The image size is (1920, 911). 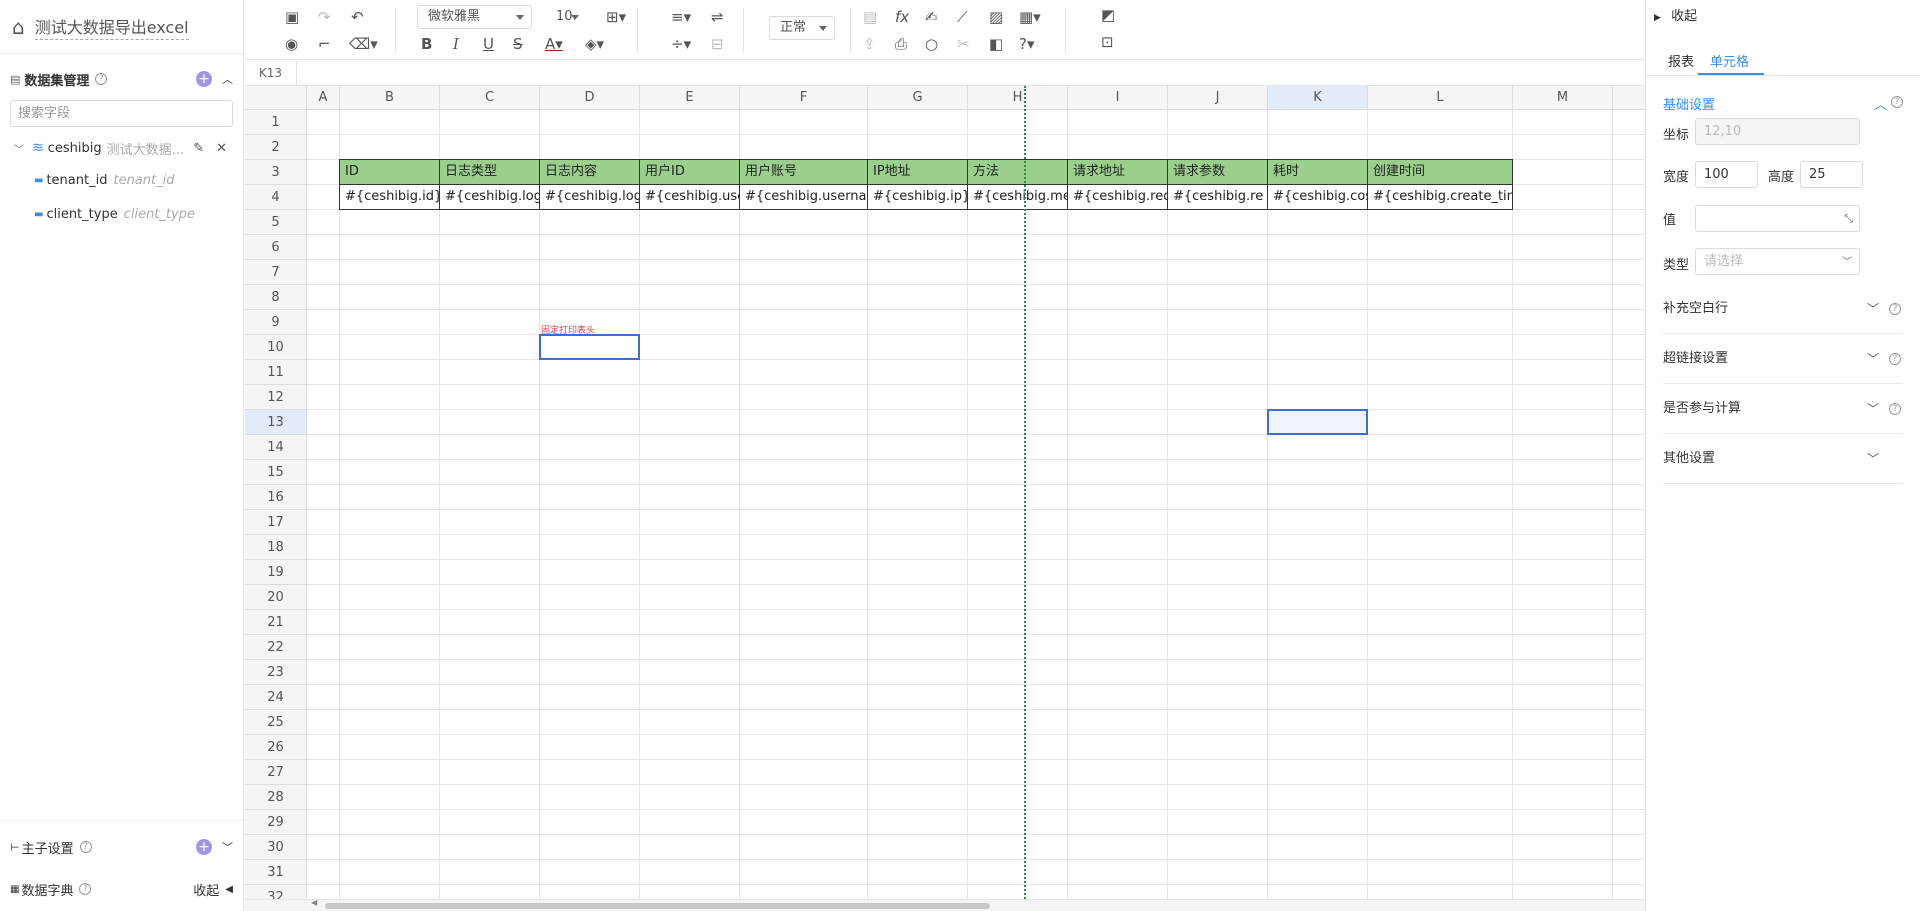 What do you see at coordinates (589, 172) in the screenshot?
I see `header-cell: 日志内容` at bounding box center [589, 172].